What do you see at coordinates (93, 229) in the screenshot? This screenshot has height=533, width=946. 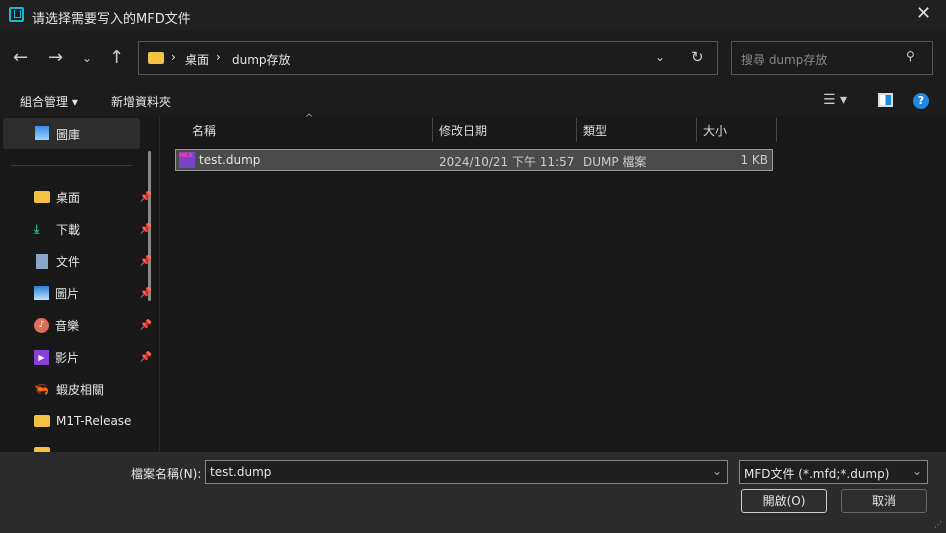 I see `sidebar-item-downloads: ⤓ 下載 📌` at bounding box center [93, 229].